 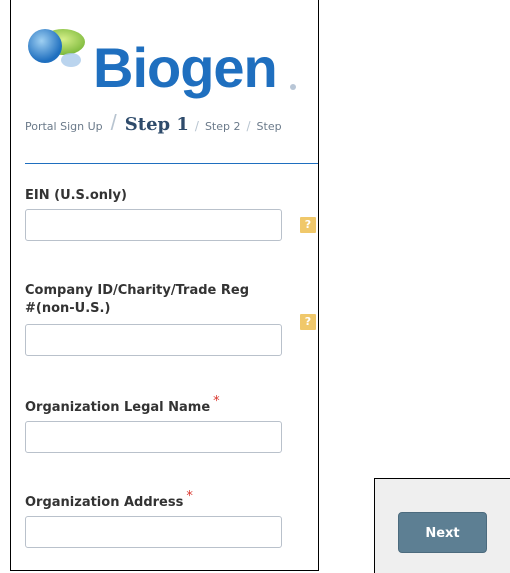 I want to click on biogen-logo-mark-icon, so click(x=56, y=48).